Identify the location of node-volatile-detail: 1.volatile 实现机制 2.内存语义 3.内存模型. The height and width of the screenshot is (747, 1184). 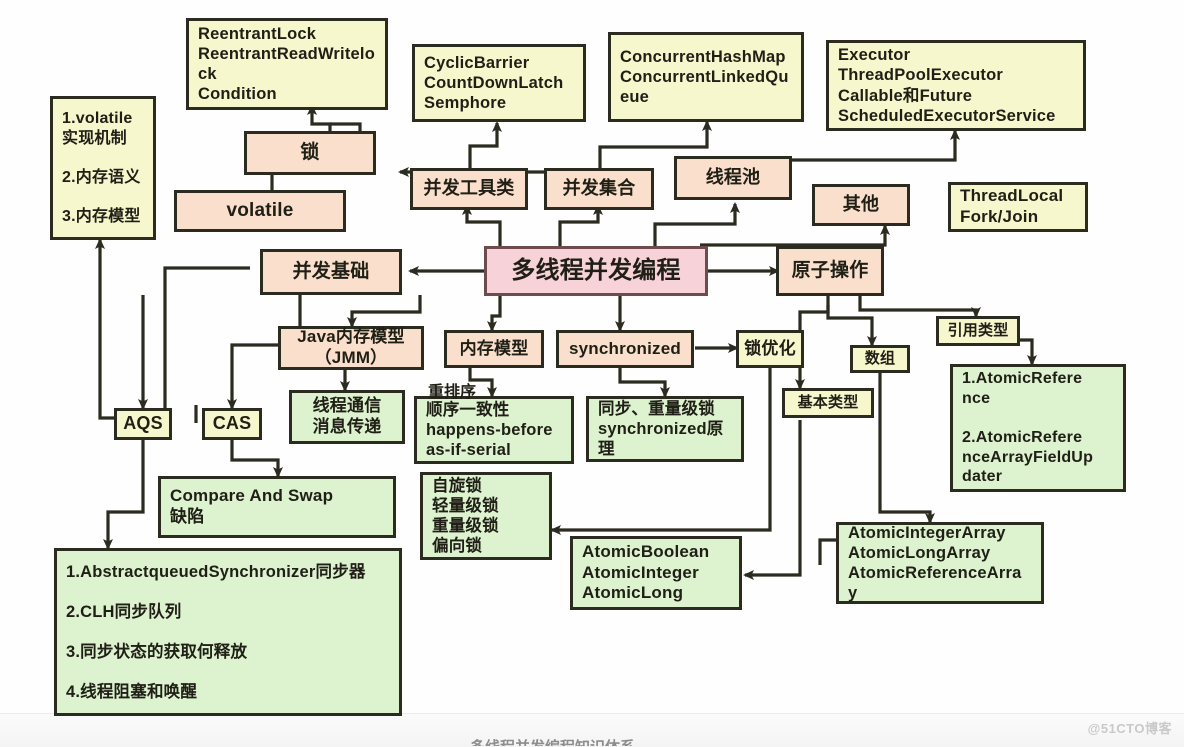
(103, 168).